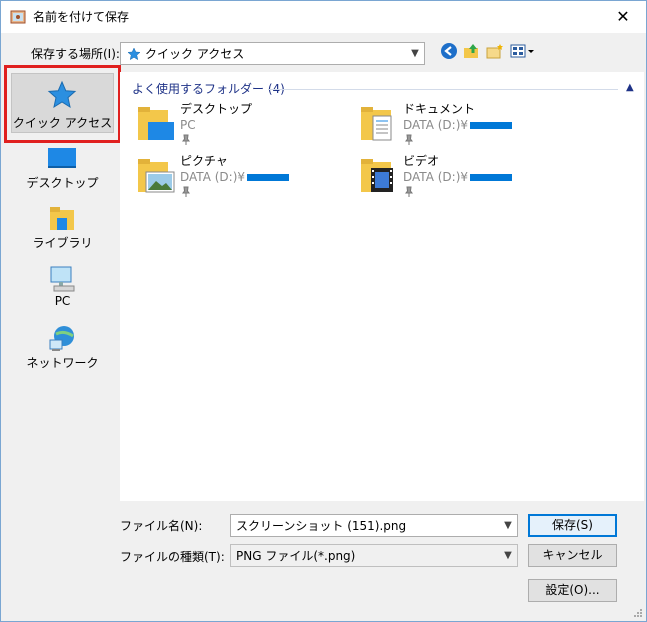  What do you see at coordinates (81, 17) in the screenshot?
I see `window-title: 名前を付けて保存` at bounding box center [81, 17].